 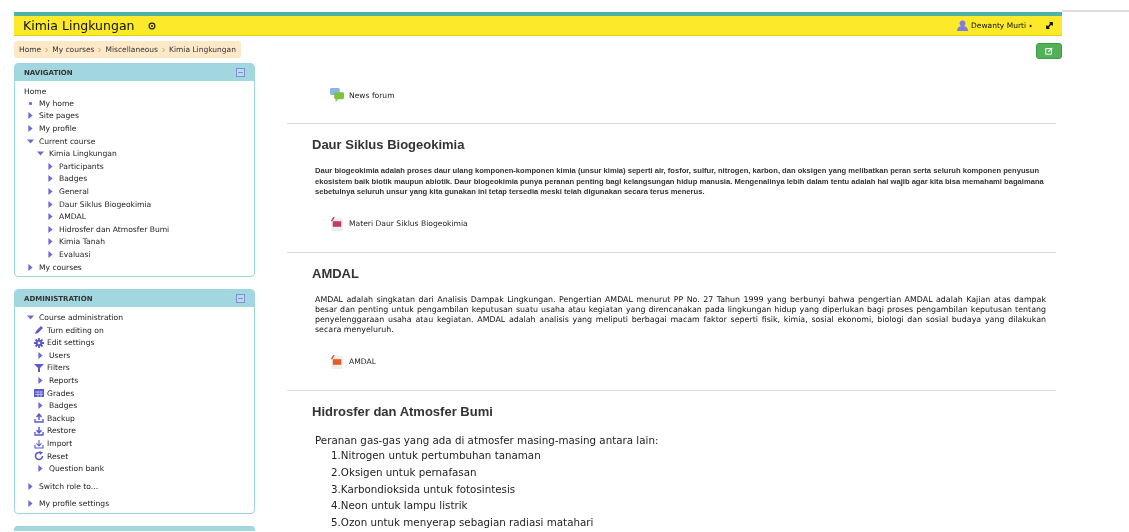 I want to click on pdf-file-icon, so click(x=337, y=361).